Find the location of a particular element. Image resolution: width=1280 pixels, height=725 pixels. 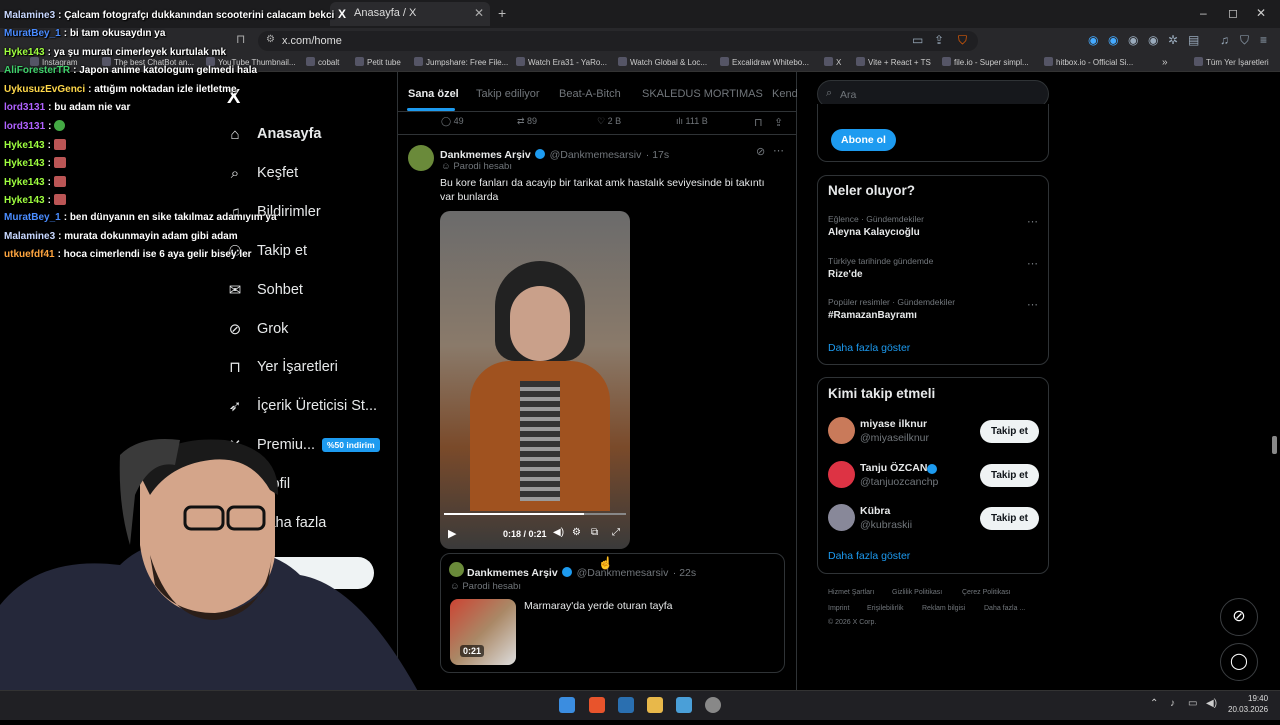

suggested-user-name: Kübra is located at coordinates (875, 511).